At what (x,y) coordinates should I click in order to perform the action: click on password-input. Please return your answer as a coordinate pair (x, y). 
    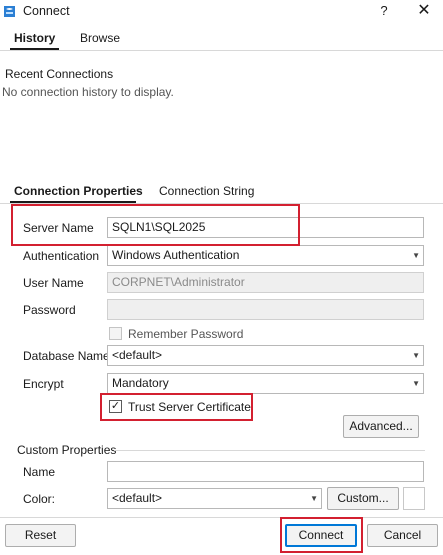
    Looking at the image, I should click on (265, 309).